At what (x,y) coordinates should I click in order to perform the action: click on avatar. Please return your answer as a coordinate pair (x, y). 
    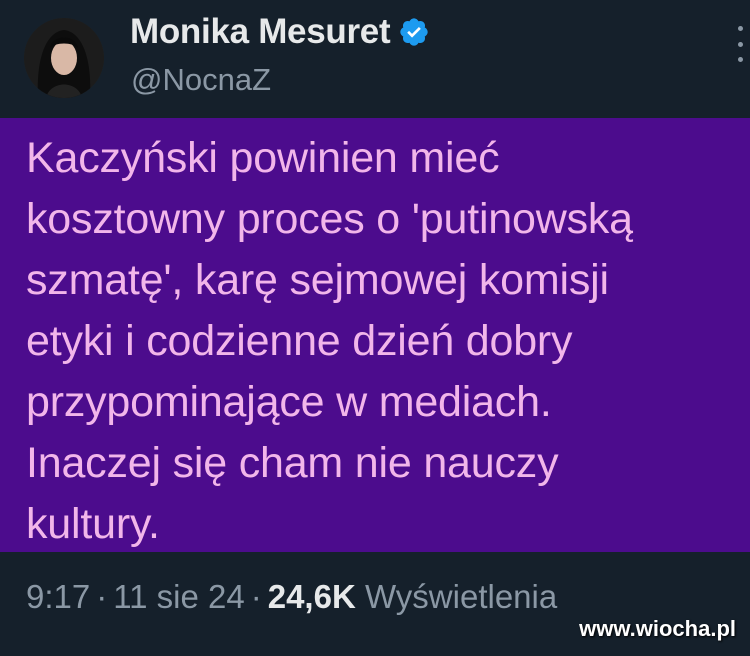
    Looking at the image, I should click on (64, 58).